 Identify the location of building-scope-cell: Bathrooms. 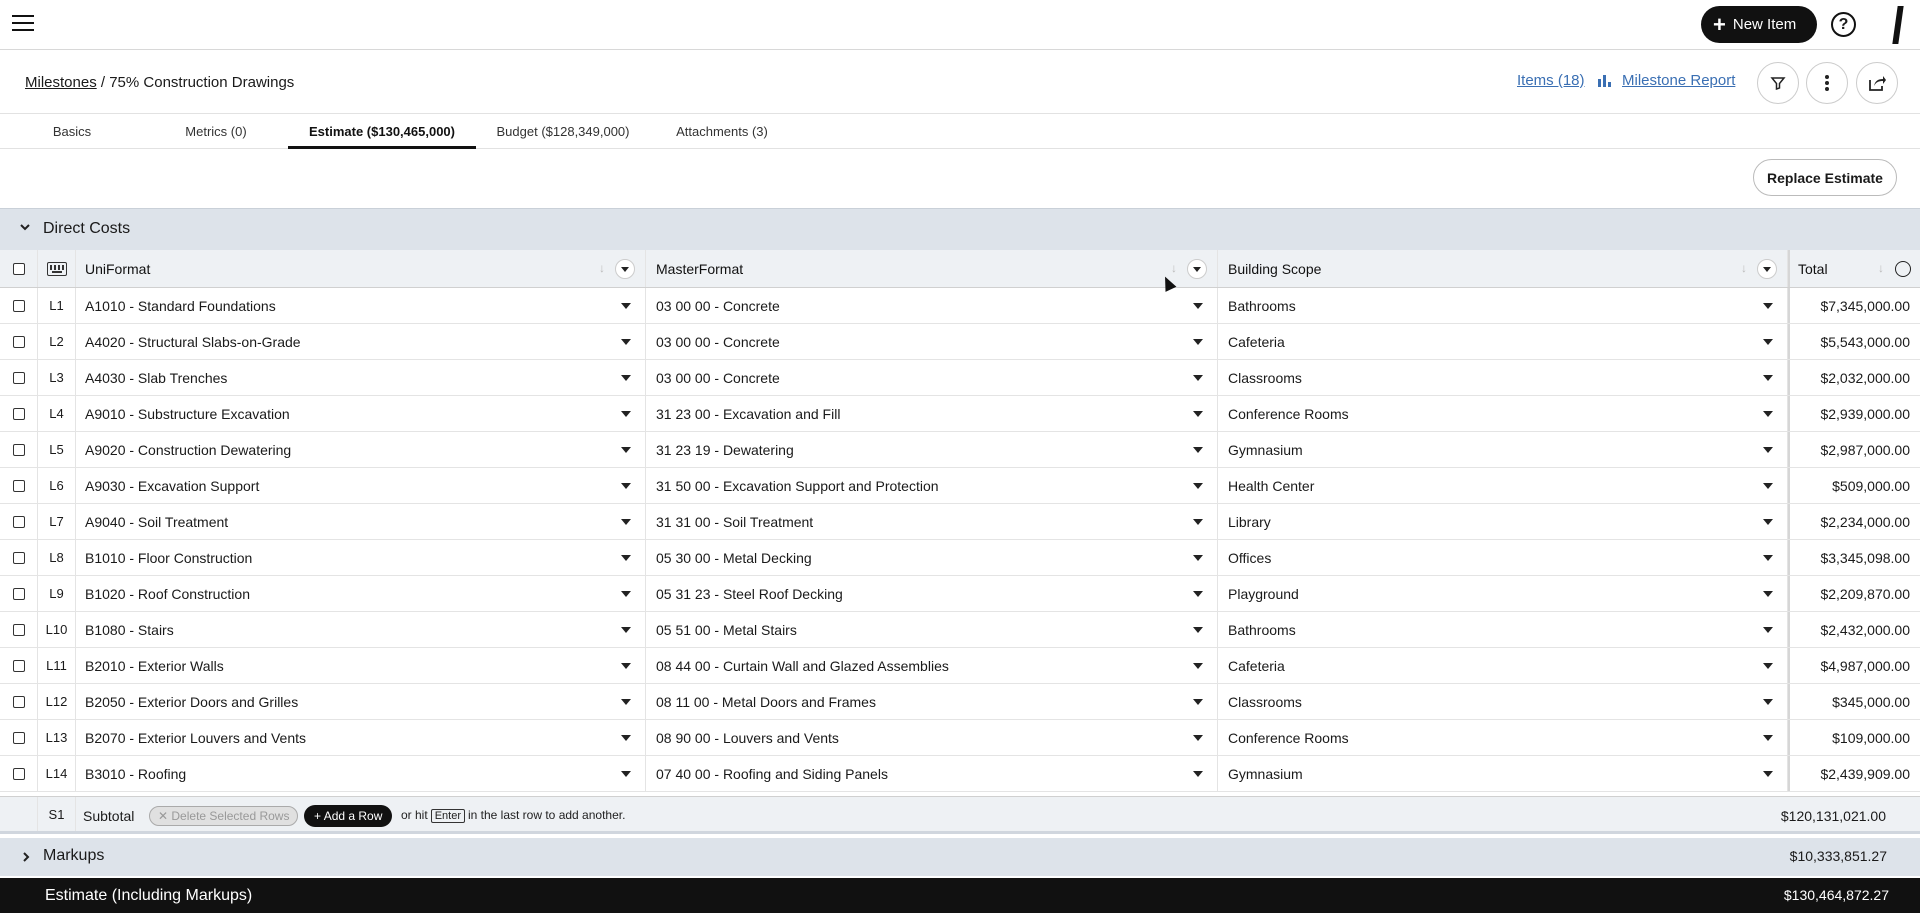
(1503, 629).